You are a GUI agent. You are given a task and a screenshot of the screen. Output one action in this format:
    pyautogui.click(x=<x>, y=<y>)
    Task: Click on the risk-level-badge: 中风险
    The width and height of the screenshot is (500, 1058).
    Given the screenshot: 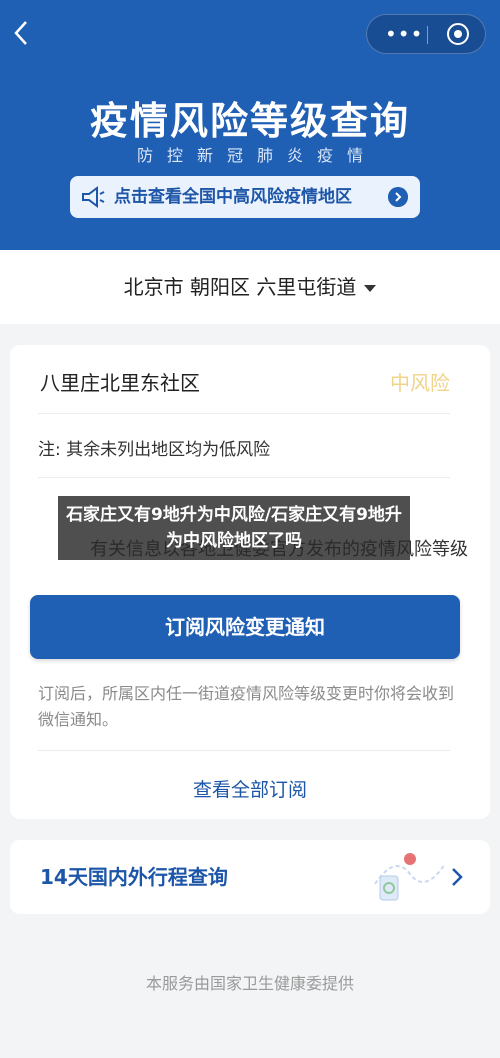 What is the action you would take?
    pyautogui.click(x=420, y=383)
    